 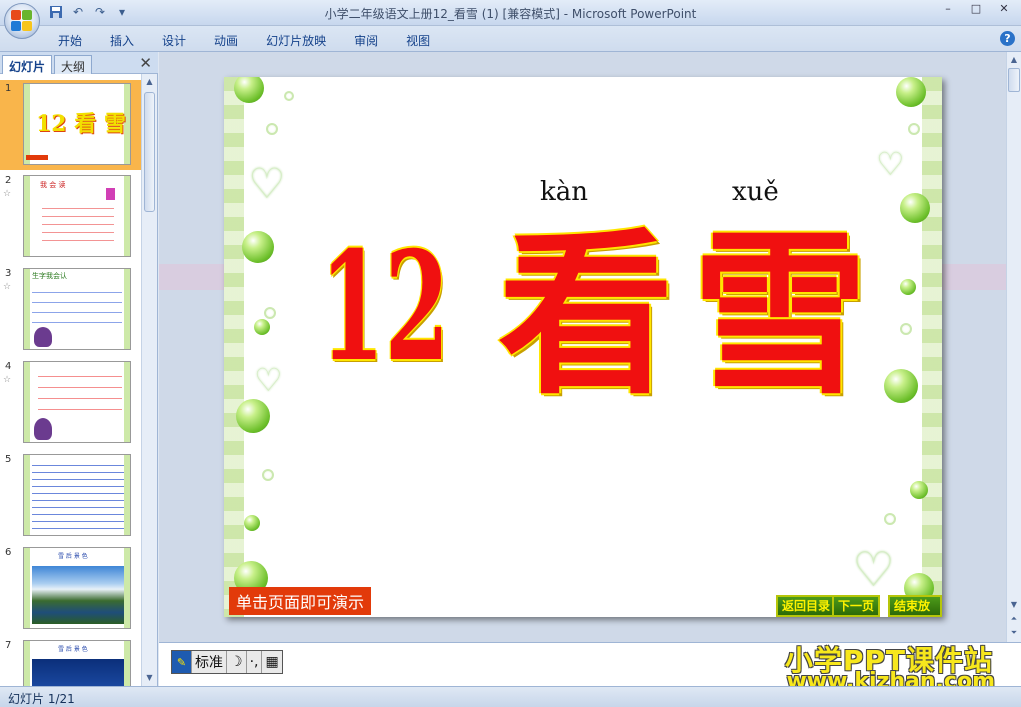 I want to click on thumbnail-heading: 雪 后 景 色, so click(x=73, y=556).